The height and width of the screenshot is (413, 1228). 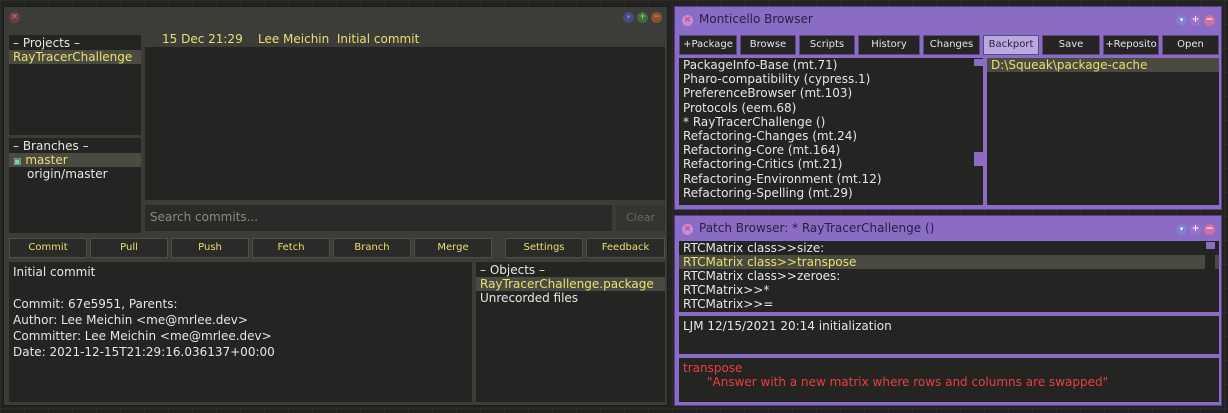 I want to click on add-package-button: +Package, so click(x=708, y=45).